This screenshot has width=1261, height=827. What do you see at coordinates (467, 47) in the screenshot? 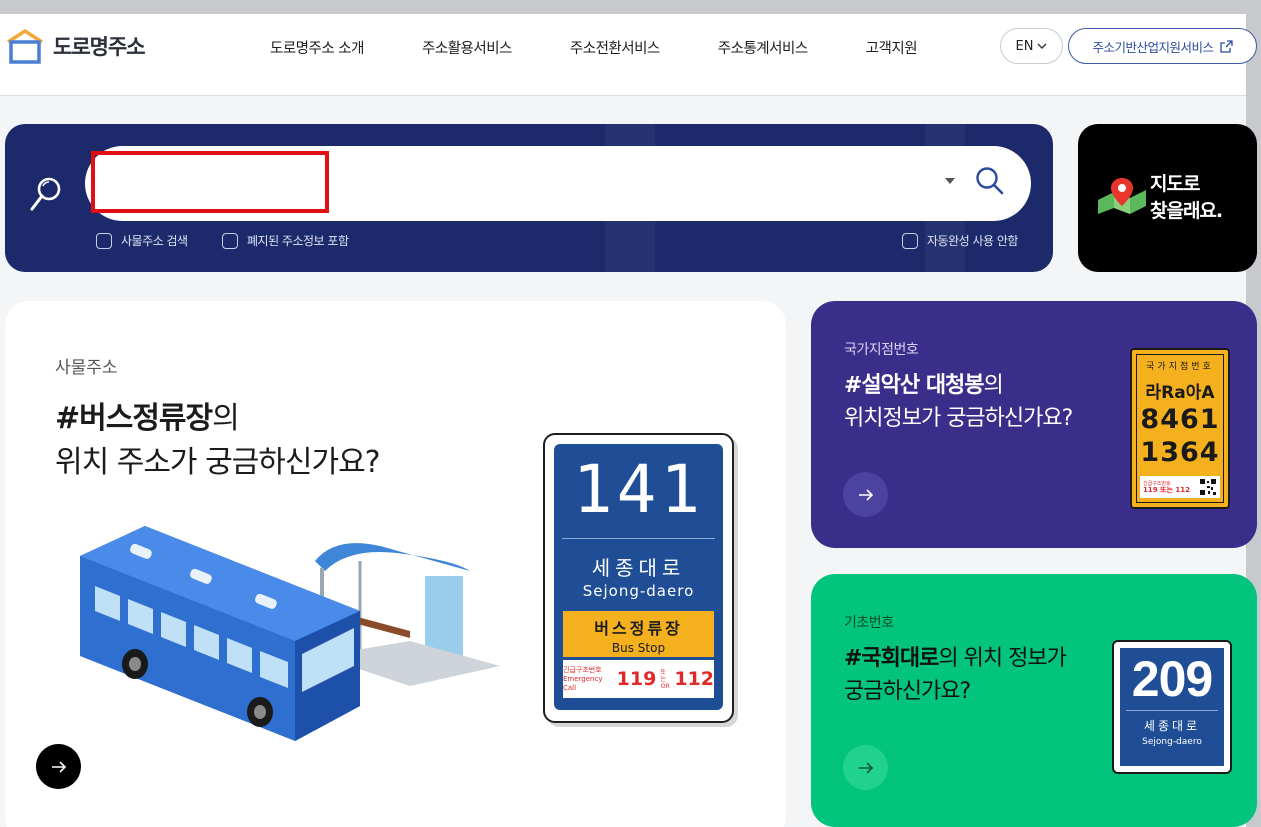
I see `nav-item-utilization: 주소활용서비스` at bounding box center [467, 47].